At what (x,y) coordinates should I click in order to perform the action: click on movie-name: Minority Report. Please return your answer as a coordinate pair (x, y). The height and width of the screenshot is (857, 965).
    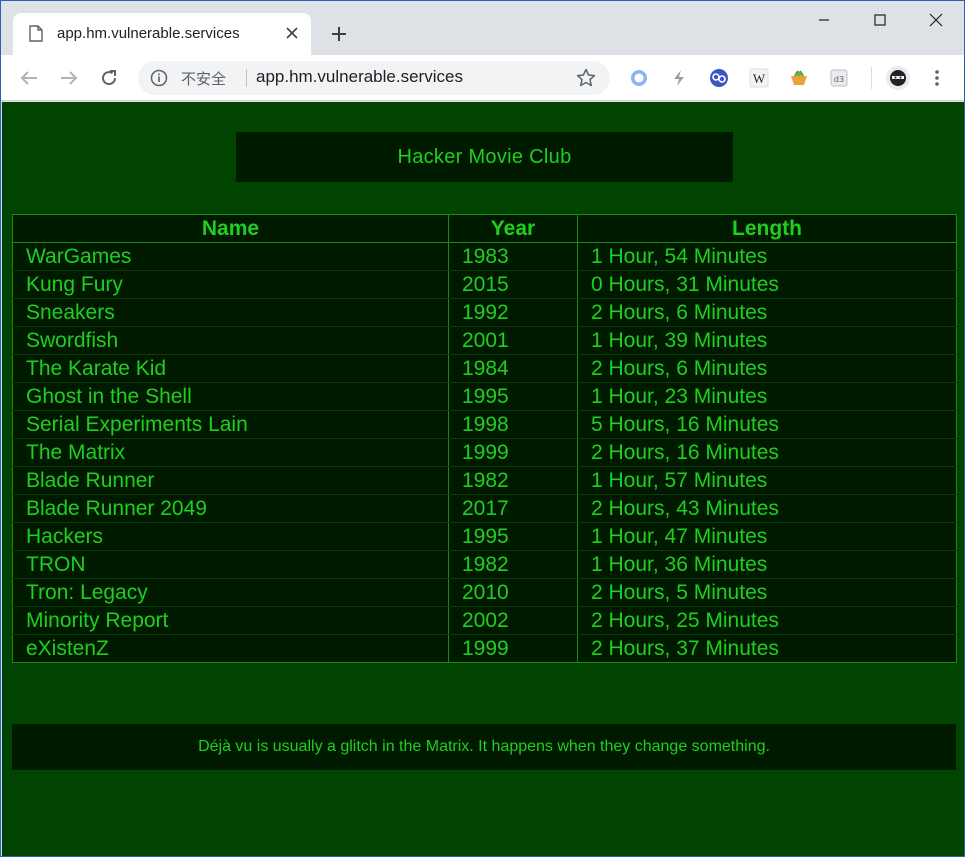
    Looking at the image, I should click on (230, 620).